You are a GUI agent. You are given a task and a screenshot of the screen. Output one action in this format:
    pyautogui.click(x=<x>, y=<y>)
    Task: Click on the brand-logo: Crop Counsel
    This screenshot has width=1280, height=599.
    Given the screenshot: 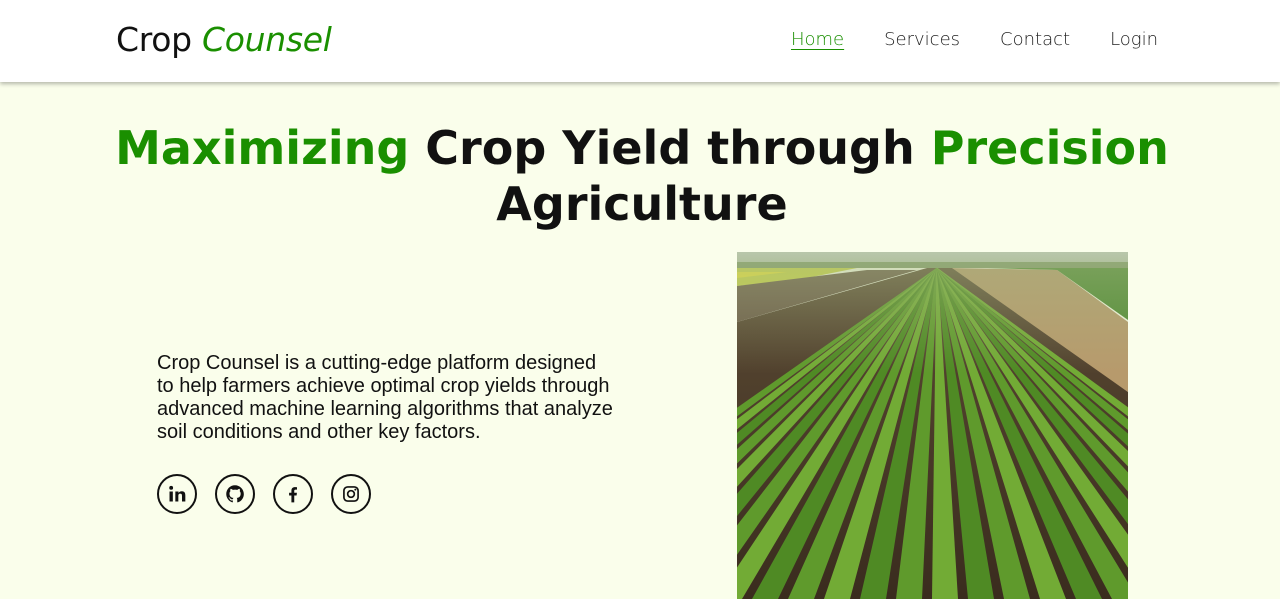 What is the action you would take?
    pyautogui.click(x=224, y=39)
    